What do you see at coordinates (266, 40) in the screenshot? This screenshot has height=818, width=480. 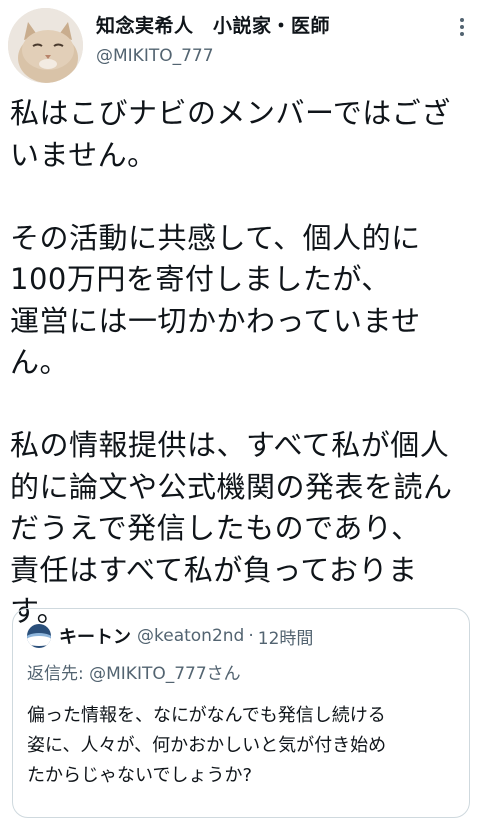 I see `author-name-block: 知念実希人 小説家・医師 @MIKITO_777` at bounding box center [266, 40].